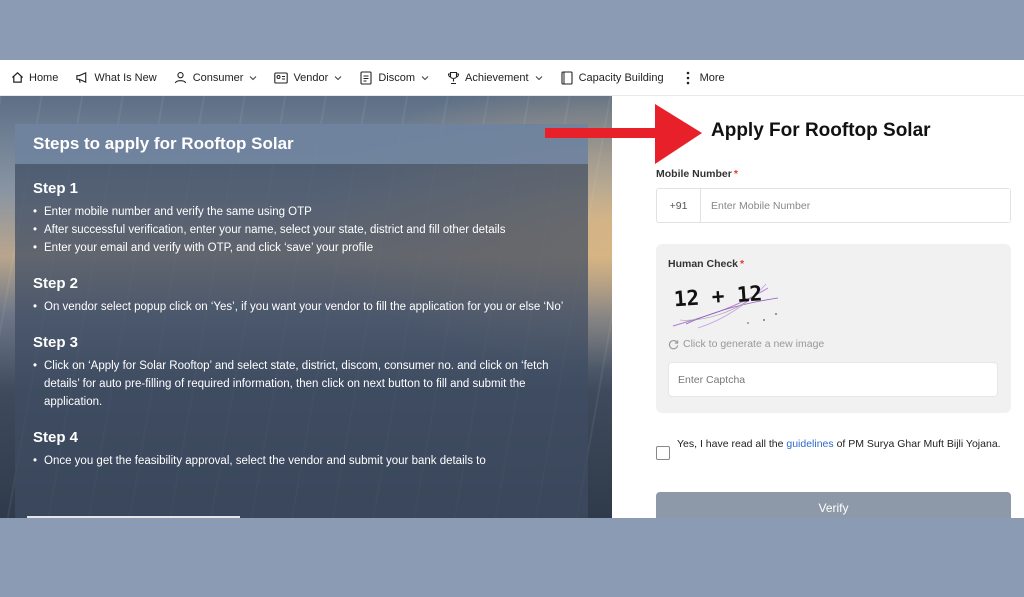  I want to click on country-code: +91, so click(679, 205).